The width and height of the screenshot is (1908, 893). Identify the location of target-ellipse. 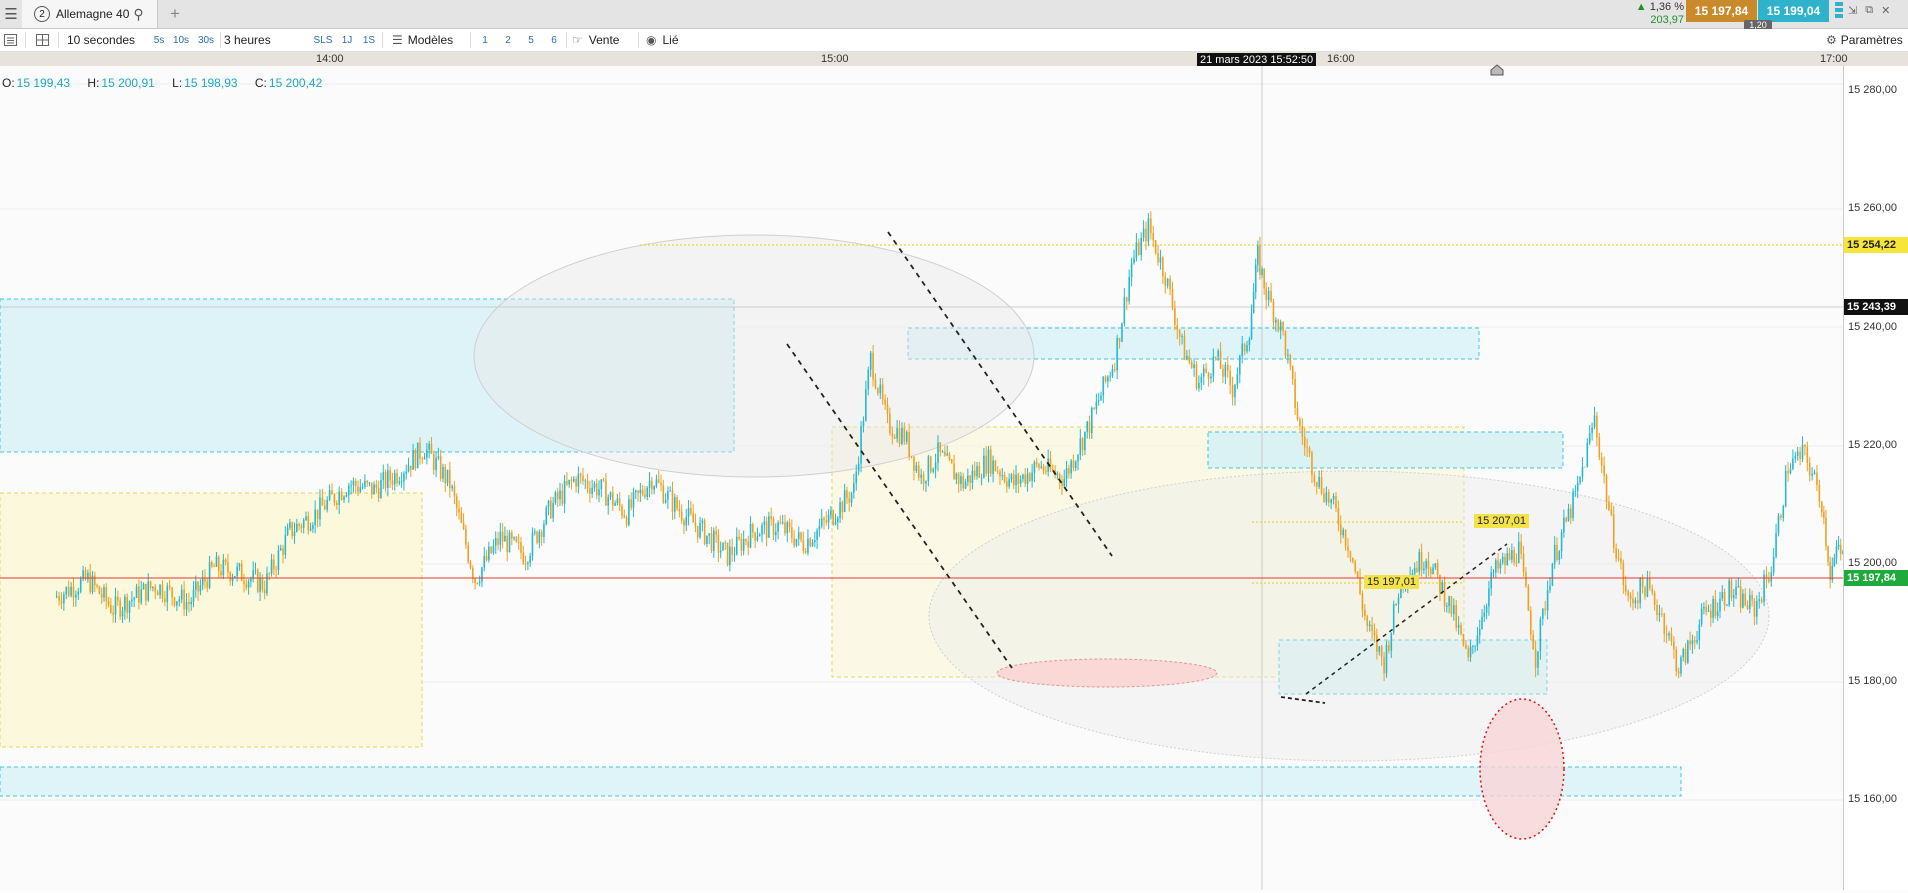
(1522, 769).